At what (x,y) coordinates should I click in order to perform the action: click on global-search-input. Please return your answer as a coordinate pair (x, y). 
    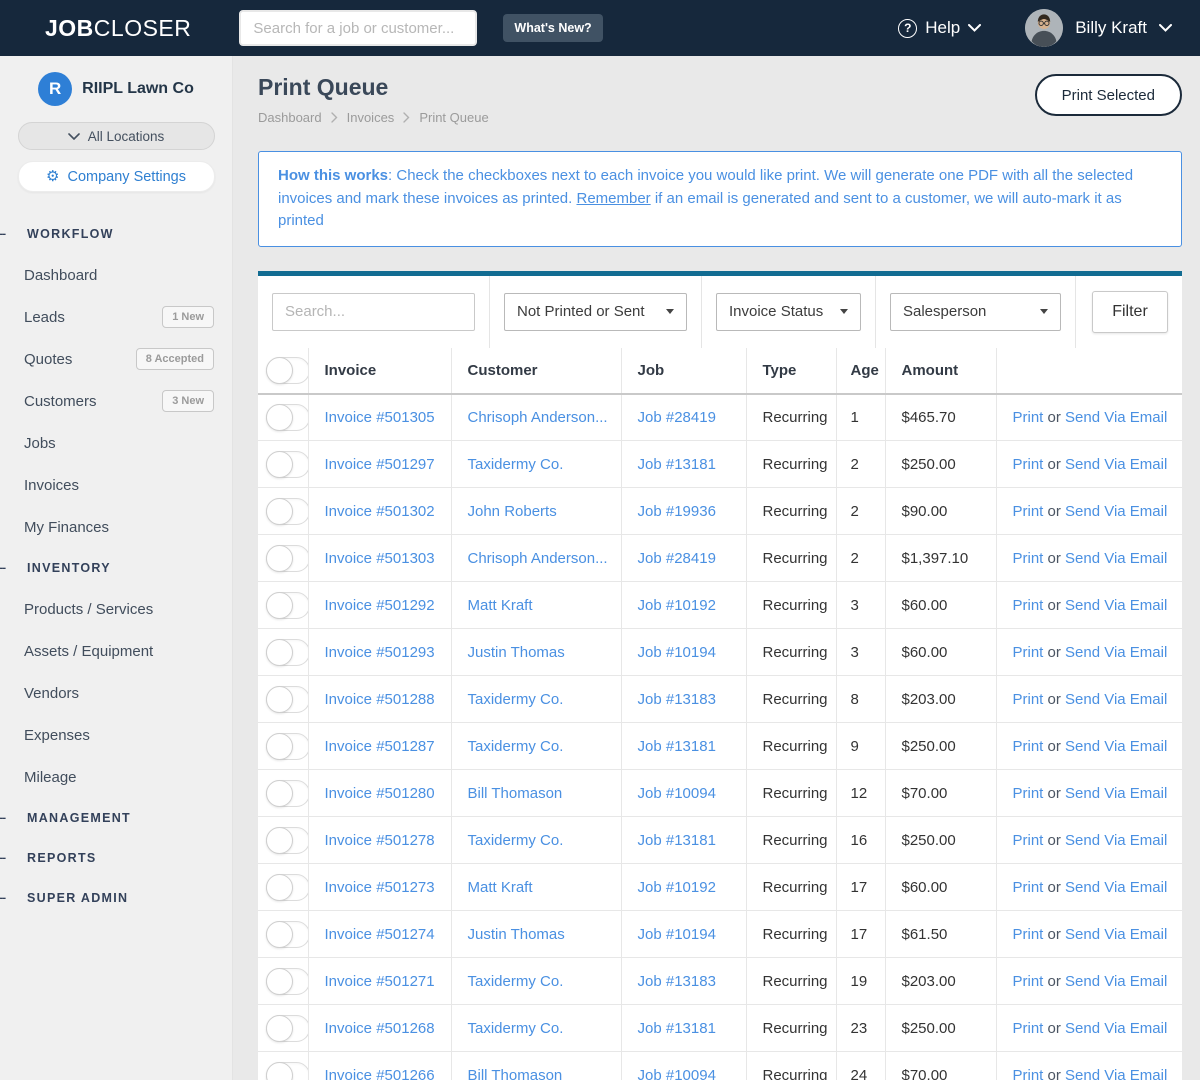
    Looking at the image, I should click on (358, 28).